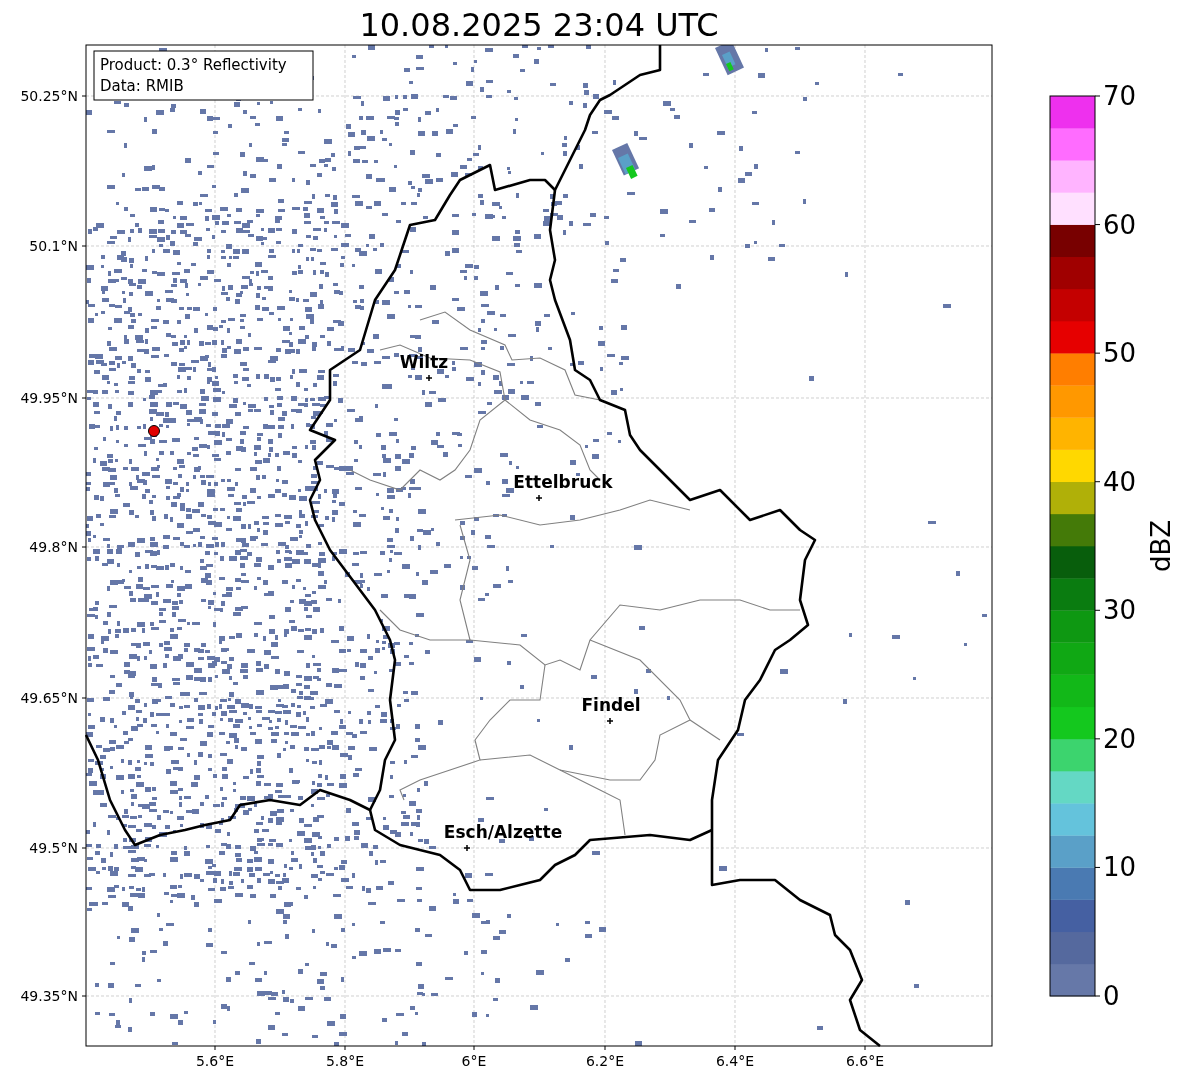 The height and width of the screenshot is (1081, 1184). Describe the element at coordinates (1120, 96) in the screenshot. I see `colorbar-tick-label: 70` at that location.